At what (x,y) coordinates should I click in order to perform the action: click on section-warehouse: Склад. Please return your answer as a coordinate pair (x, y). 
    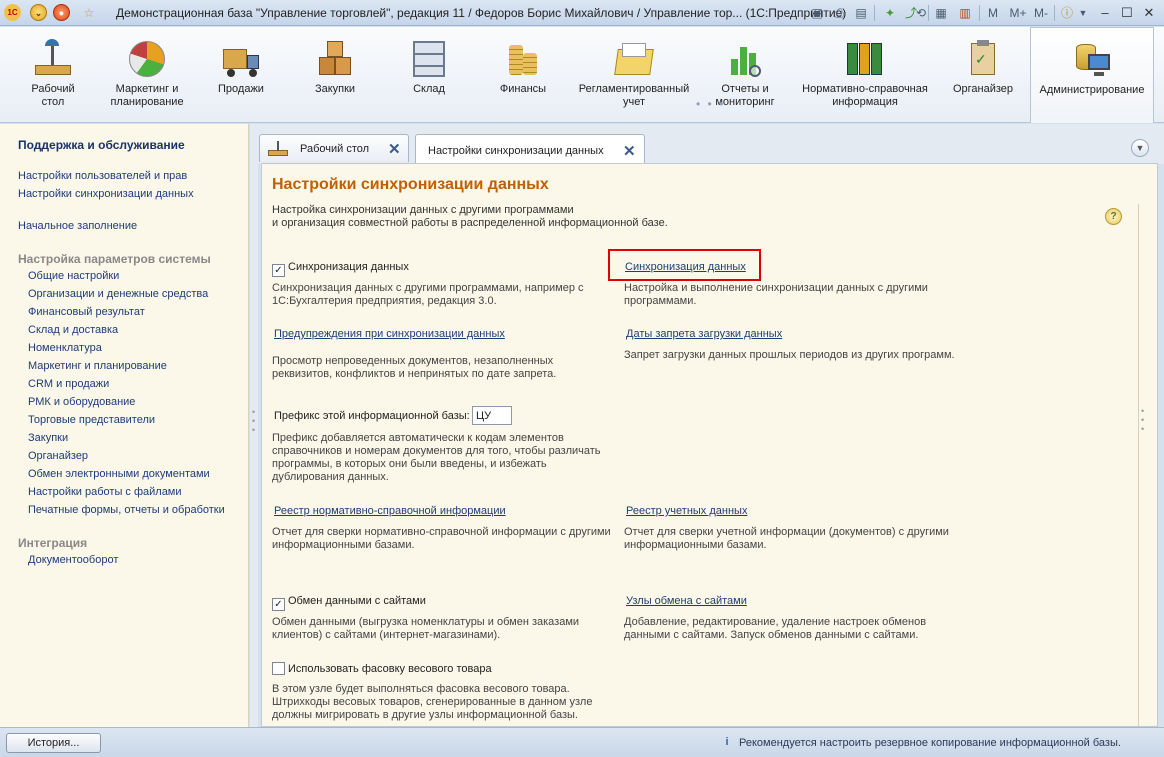
    Looking at the image, I should click on (429, 75).